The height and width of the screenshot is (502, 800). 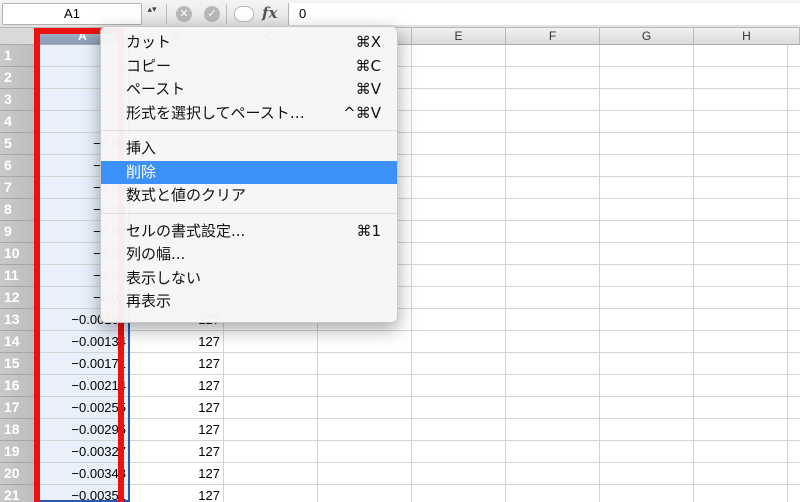 What do you see at coordinates (176, 364) in the screenshot?
I see `cell-b15: 127` at bounding box center [176, 364].